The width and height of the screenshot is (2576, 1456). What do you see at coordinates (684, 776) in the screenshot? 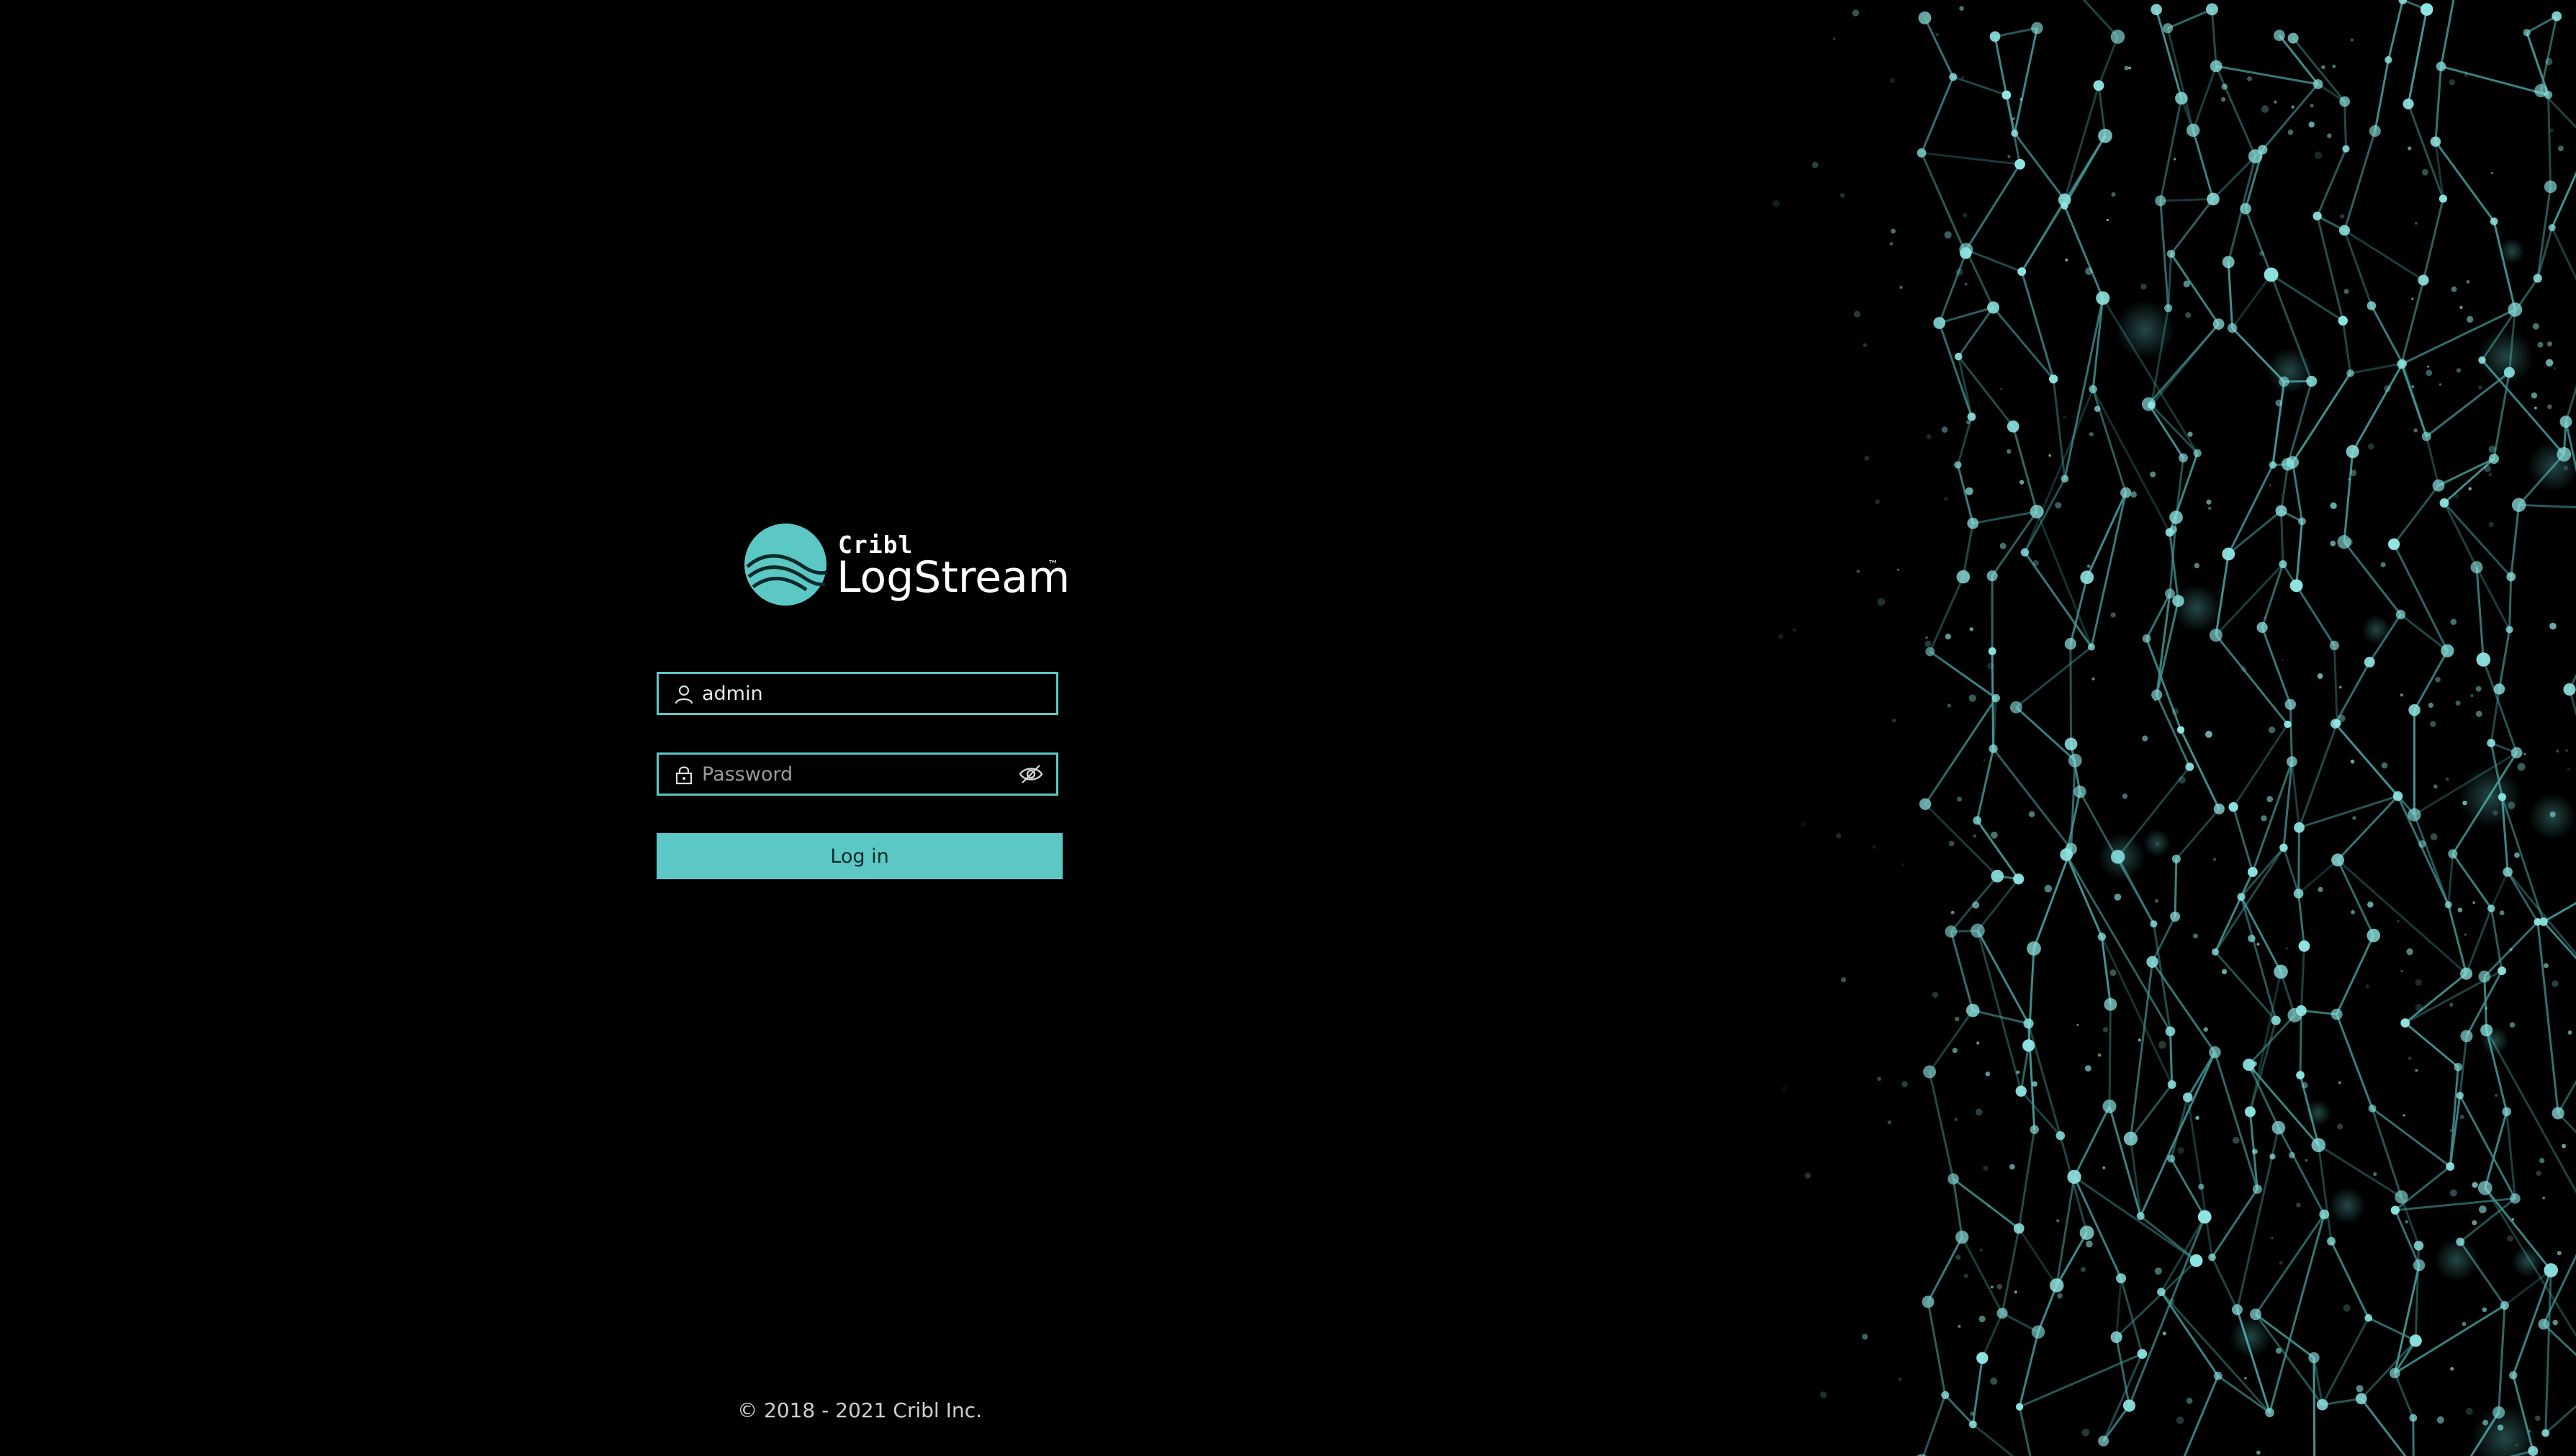
I see `lock-icon` at bounding box center [684, 776].